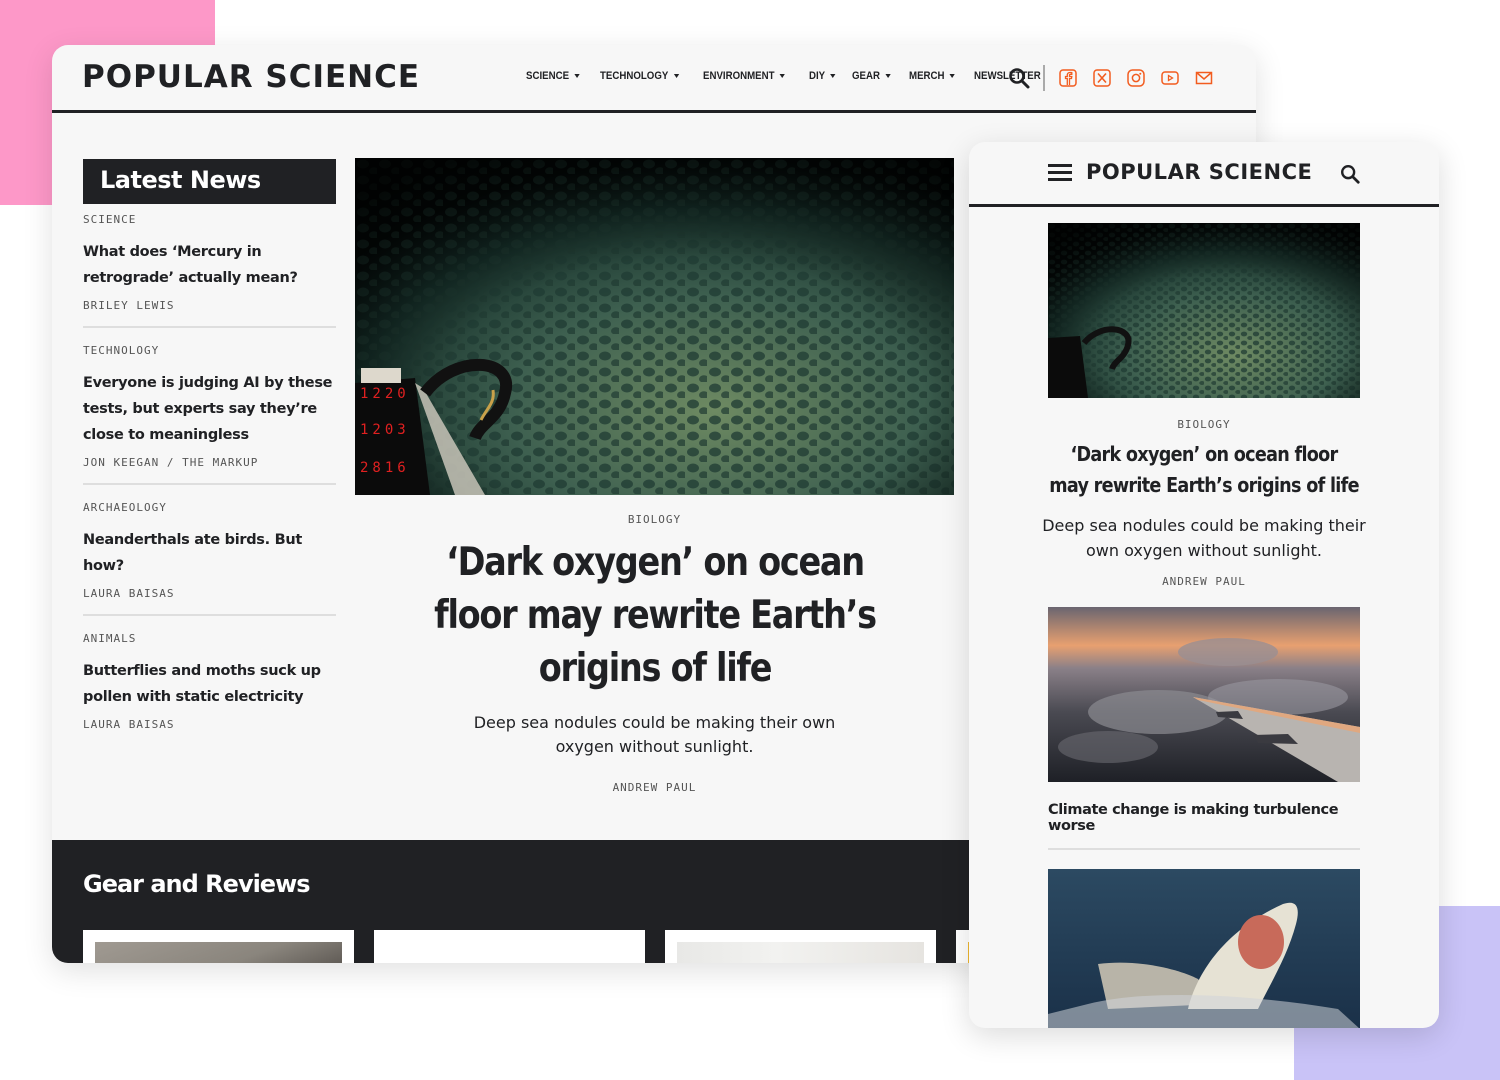  What do you see at coordinates (634, 76) in the screenshot?
I see `nav-label: TECHNOLOGY` at bounding box center [634, 76].